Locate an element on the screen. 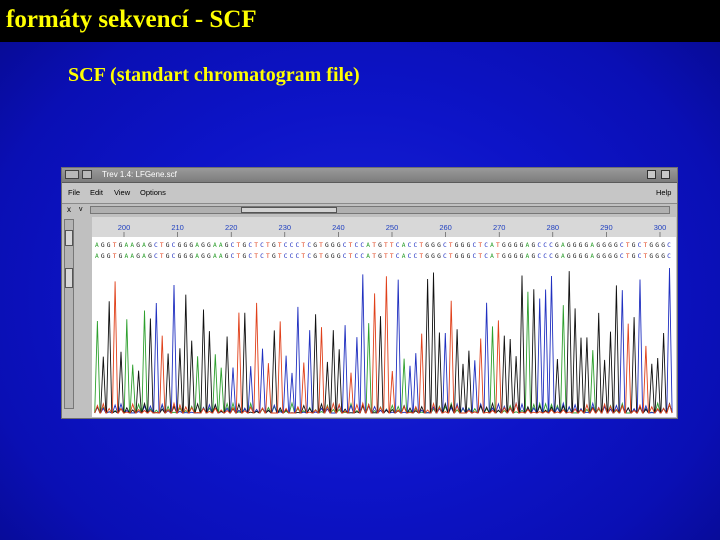 The height and width of the screenshot is (540, 720). close-icon is located at coordinates (665, 174).